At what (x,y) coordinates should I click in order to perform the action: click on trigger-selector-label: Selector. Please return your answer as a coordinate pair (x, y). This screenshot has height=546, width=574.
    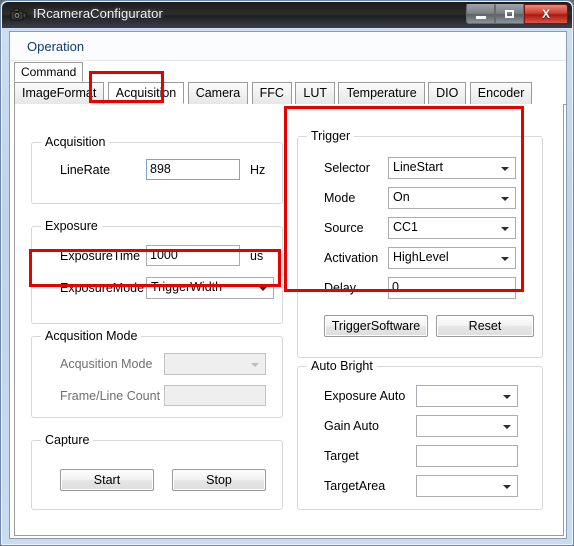
    Looking at the image, I should click on (347, 168).